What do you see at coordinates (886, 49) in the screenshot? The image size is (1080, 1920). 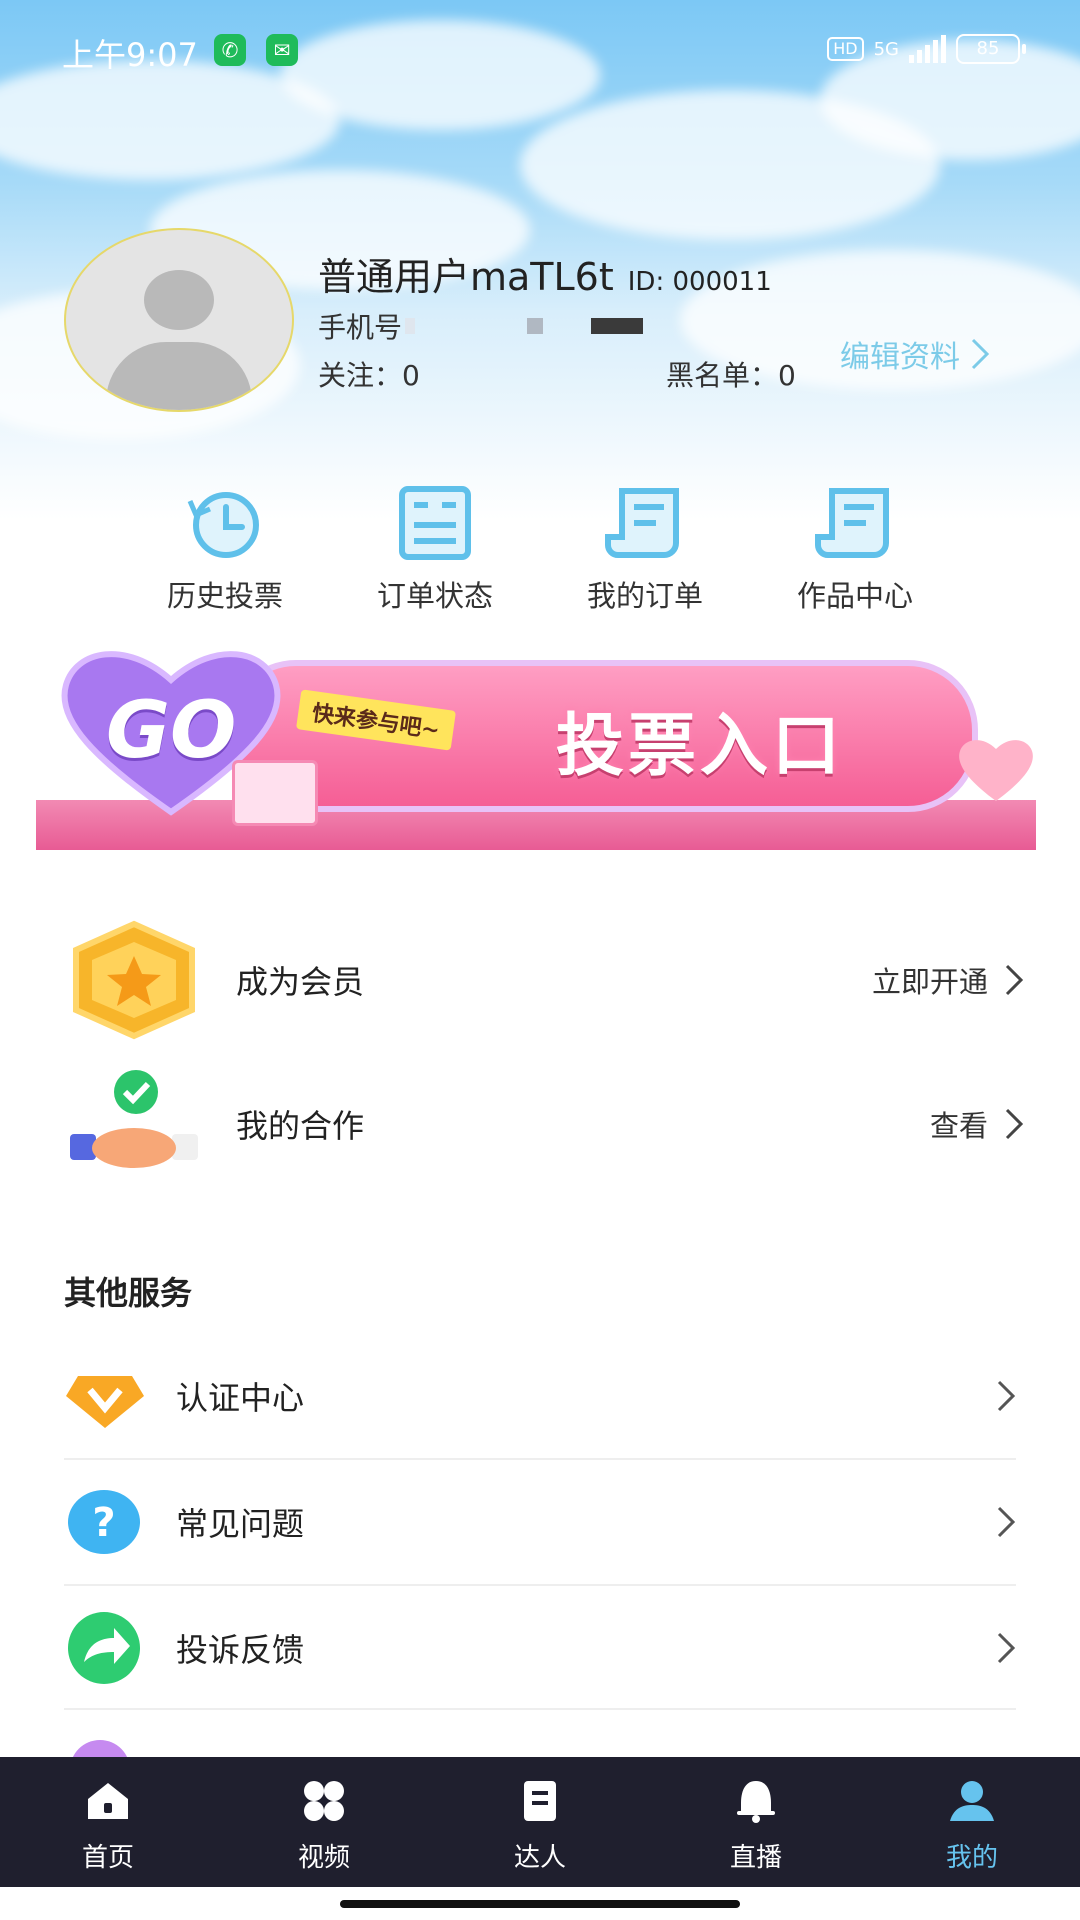 I see `network-type: 5G` at bounding box center [886, 49].